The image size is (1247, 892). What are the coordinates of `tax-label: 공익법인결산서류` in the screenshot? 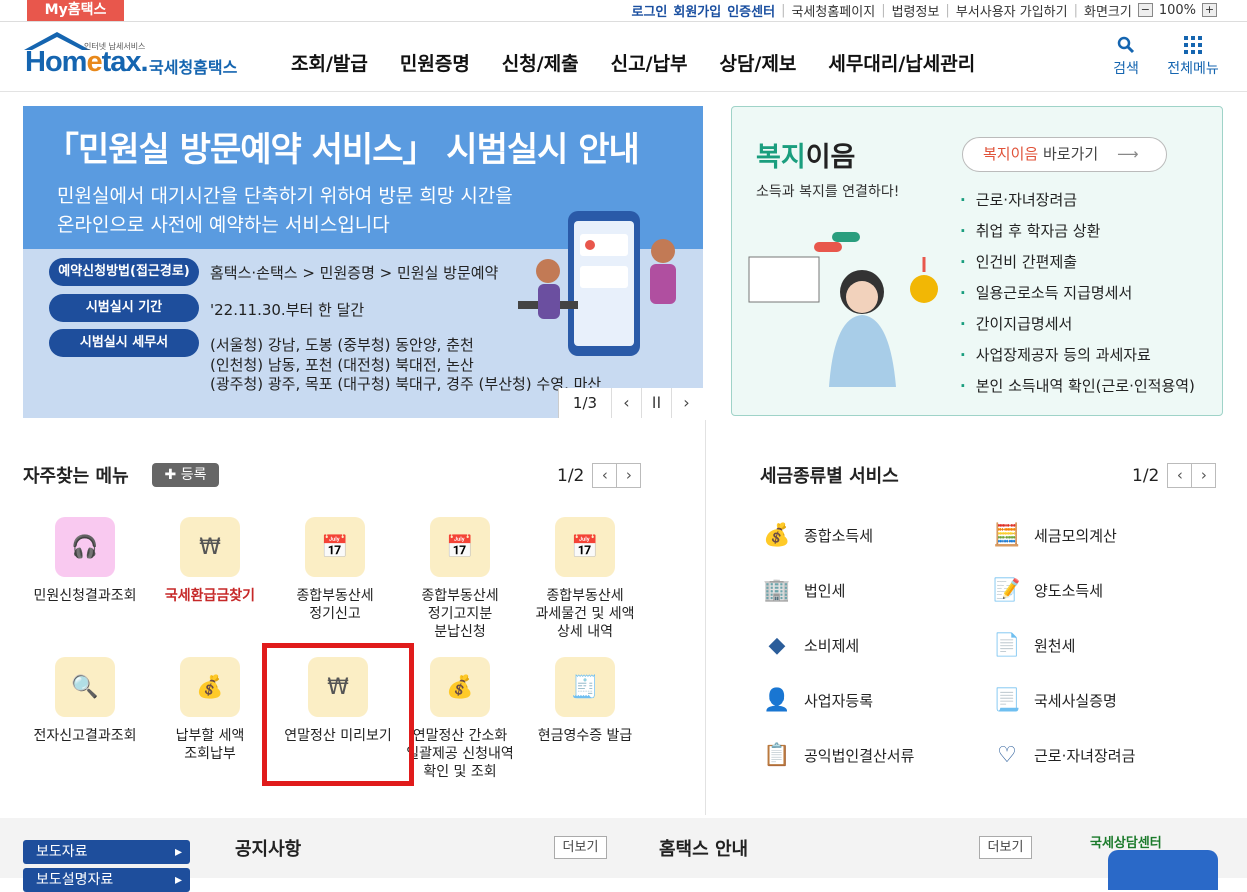 It's located at (859, 755).